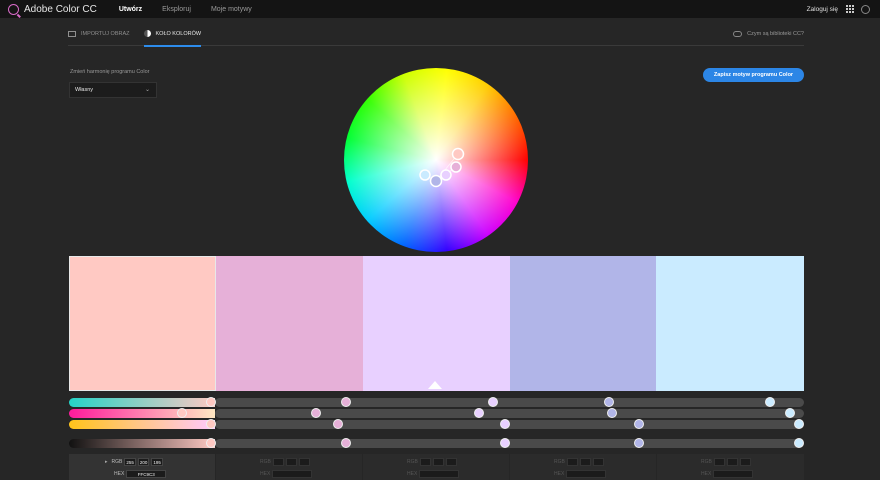 The image size is (880, 480). What do you see at coordinates (865, 9) in the screenshot?
I see `creative-cloud-icon` at bounding box center [865, 9].